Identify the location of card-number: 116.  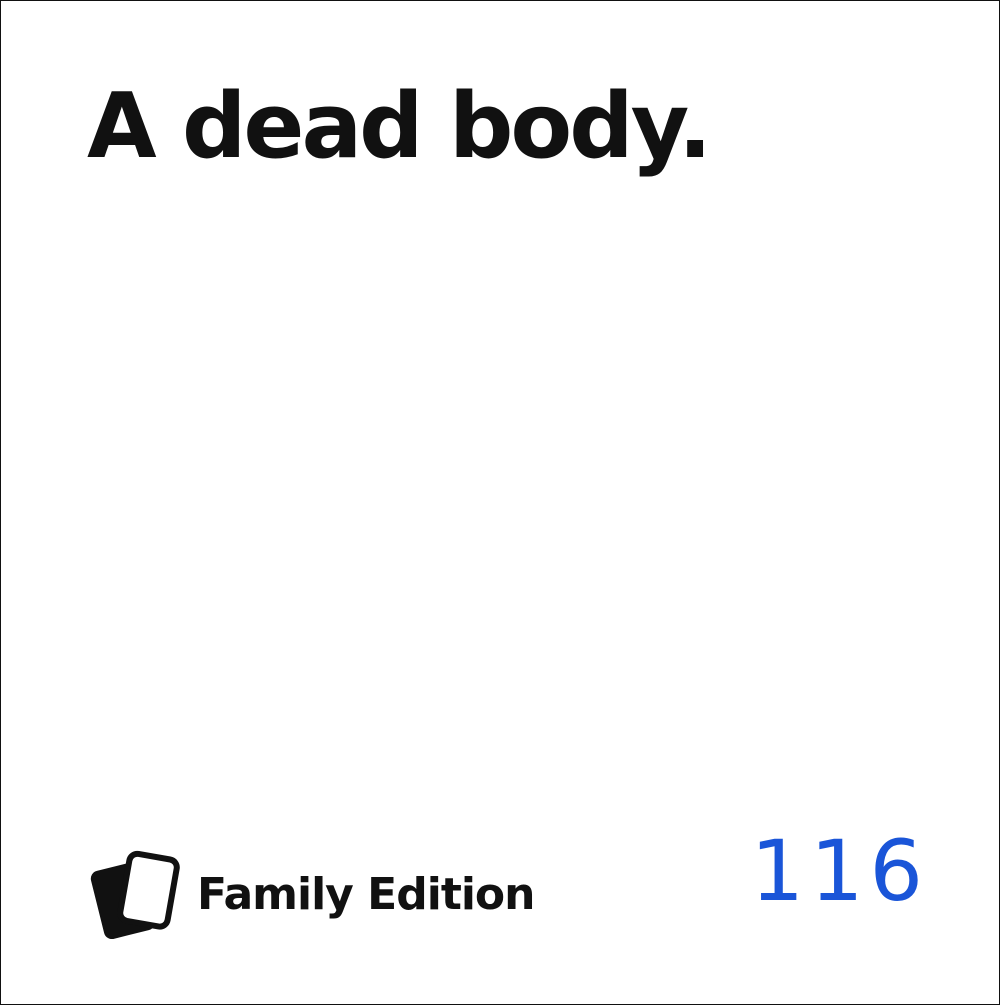
(839, 871).